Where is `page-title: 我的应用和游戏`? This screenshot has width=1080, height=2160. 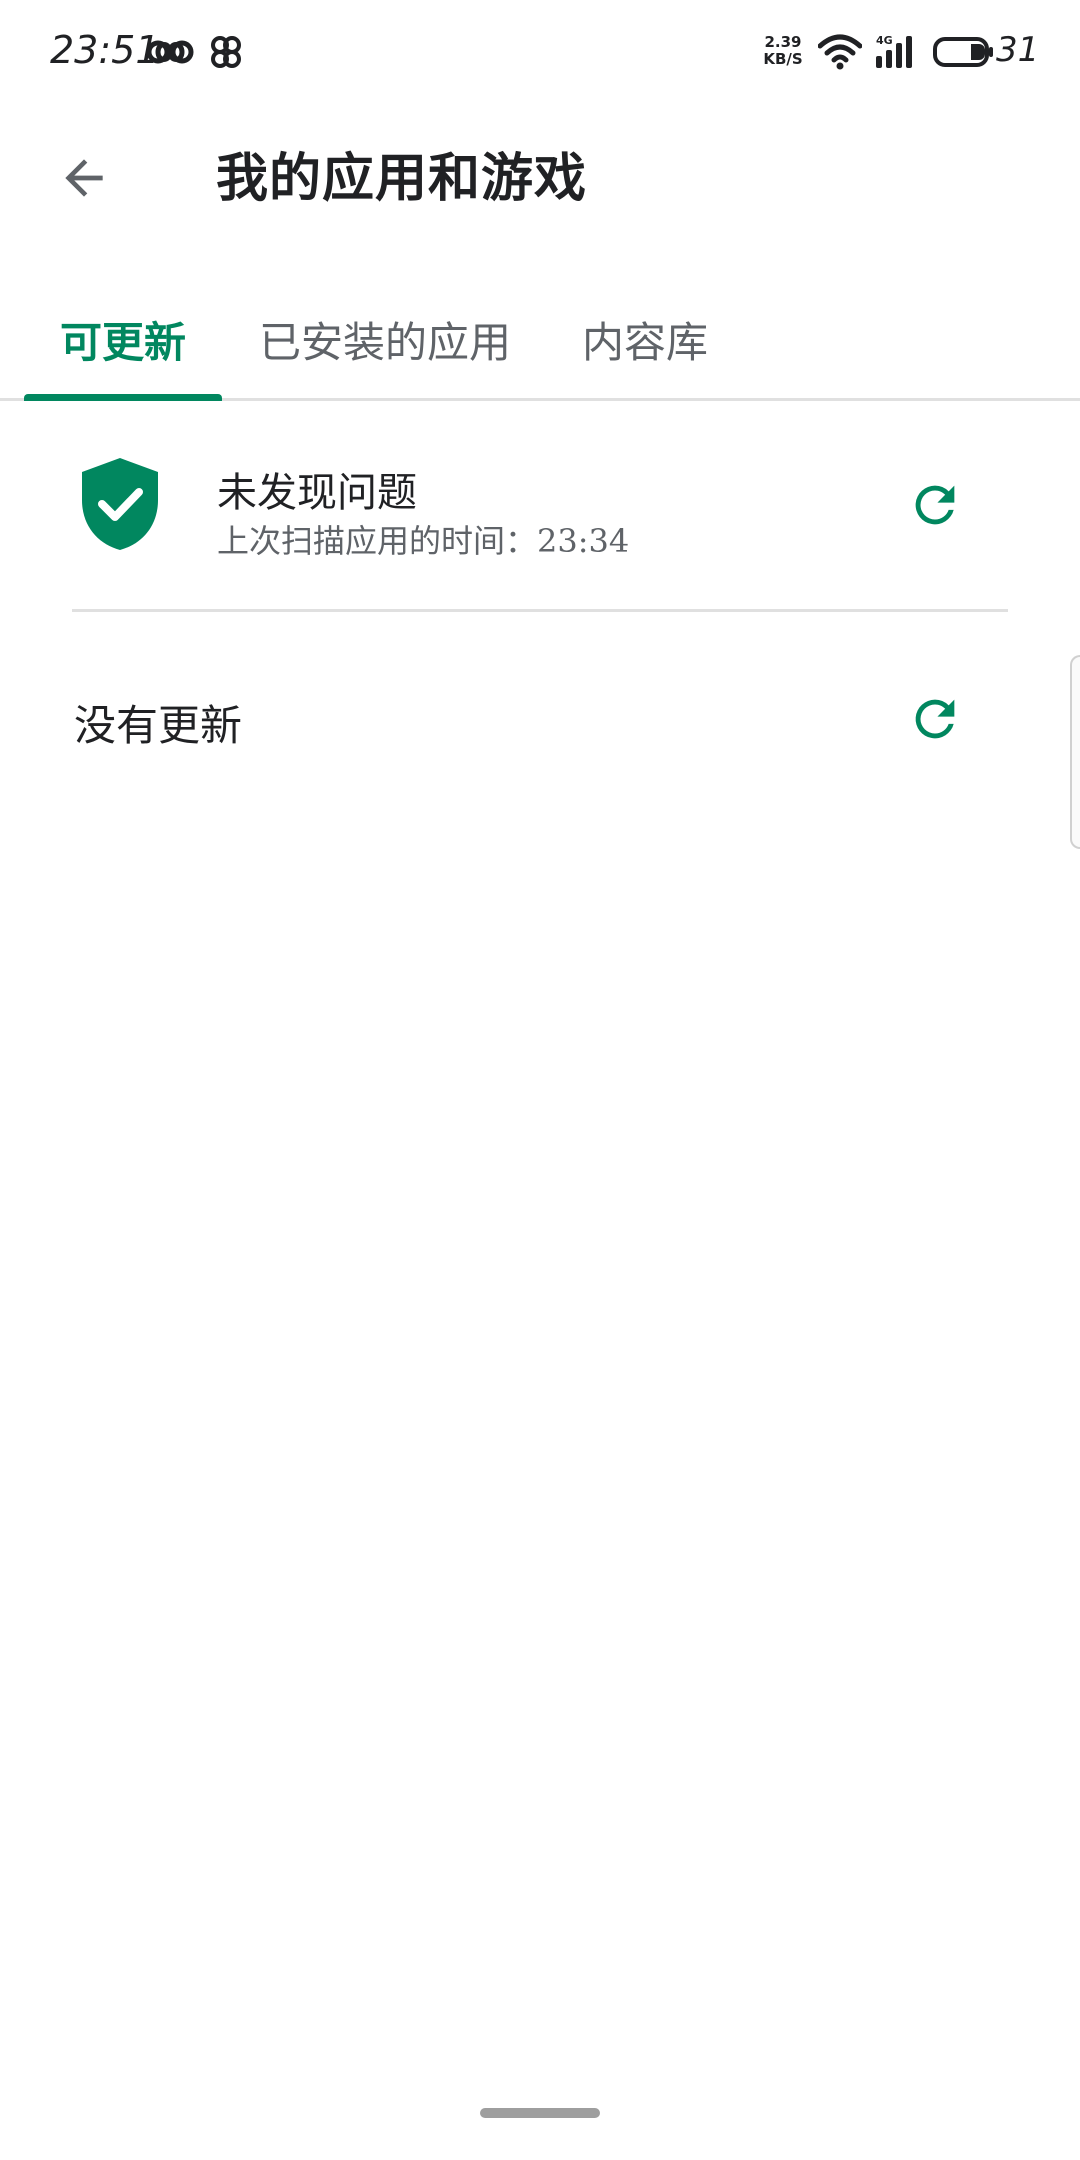
page-title: 我的应用和游戏 is located at coordinates (402, 179).